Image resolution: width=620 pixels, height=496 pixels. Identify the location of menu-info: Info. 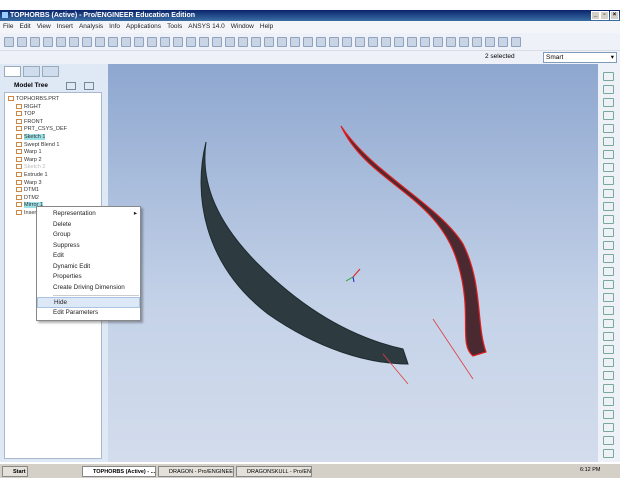
(114, 26).